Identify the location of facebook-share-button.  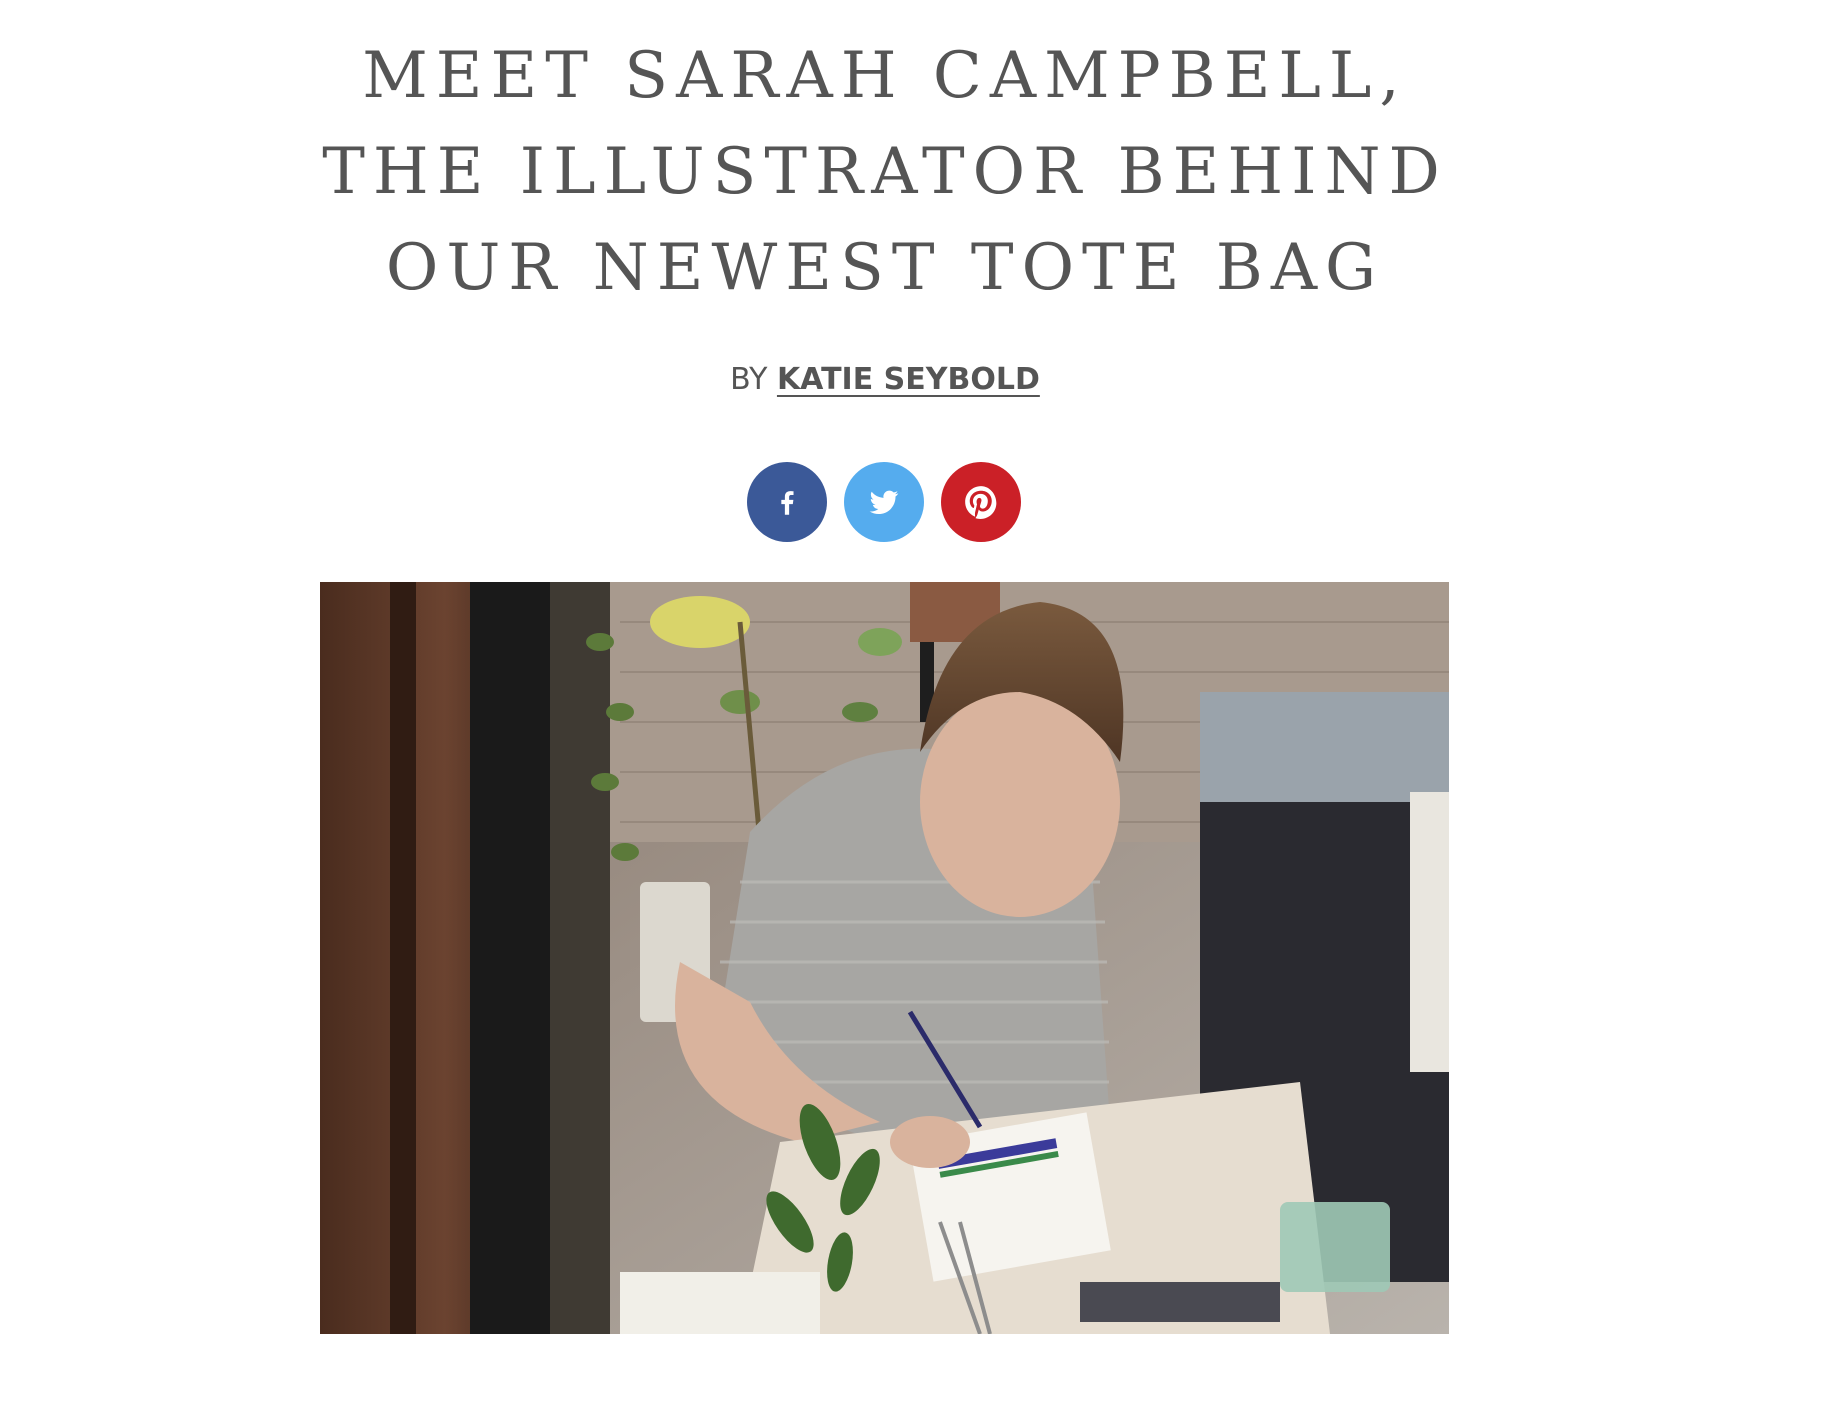
(787, 502).